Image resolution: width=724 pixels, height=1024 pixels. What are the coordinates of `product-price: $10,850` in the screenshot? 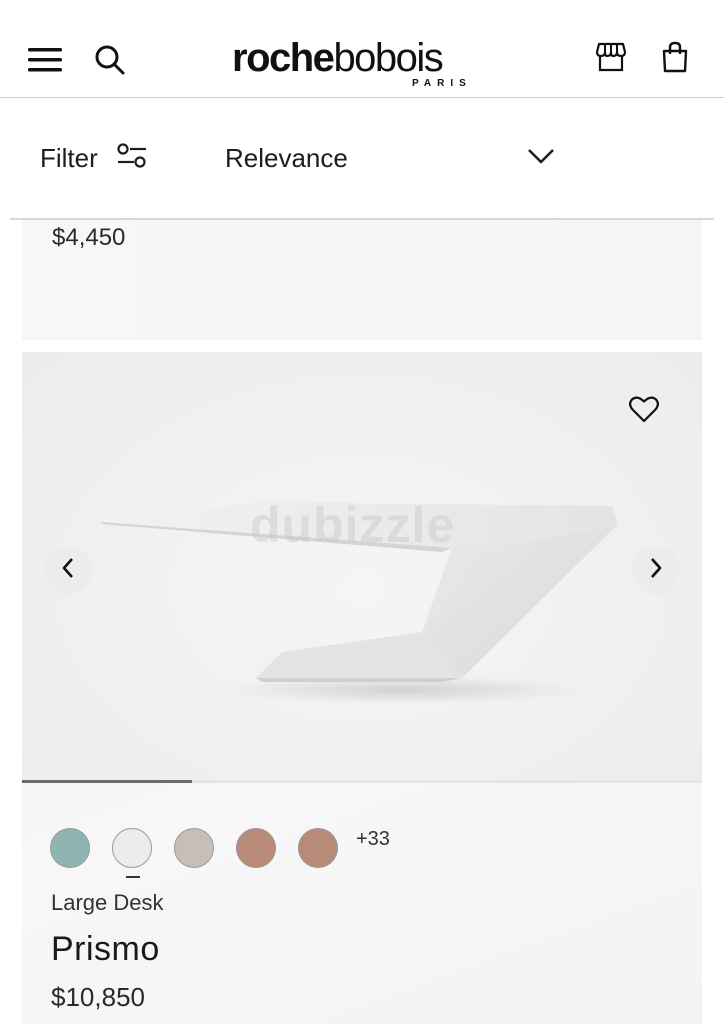 It's located at (98, 997).